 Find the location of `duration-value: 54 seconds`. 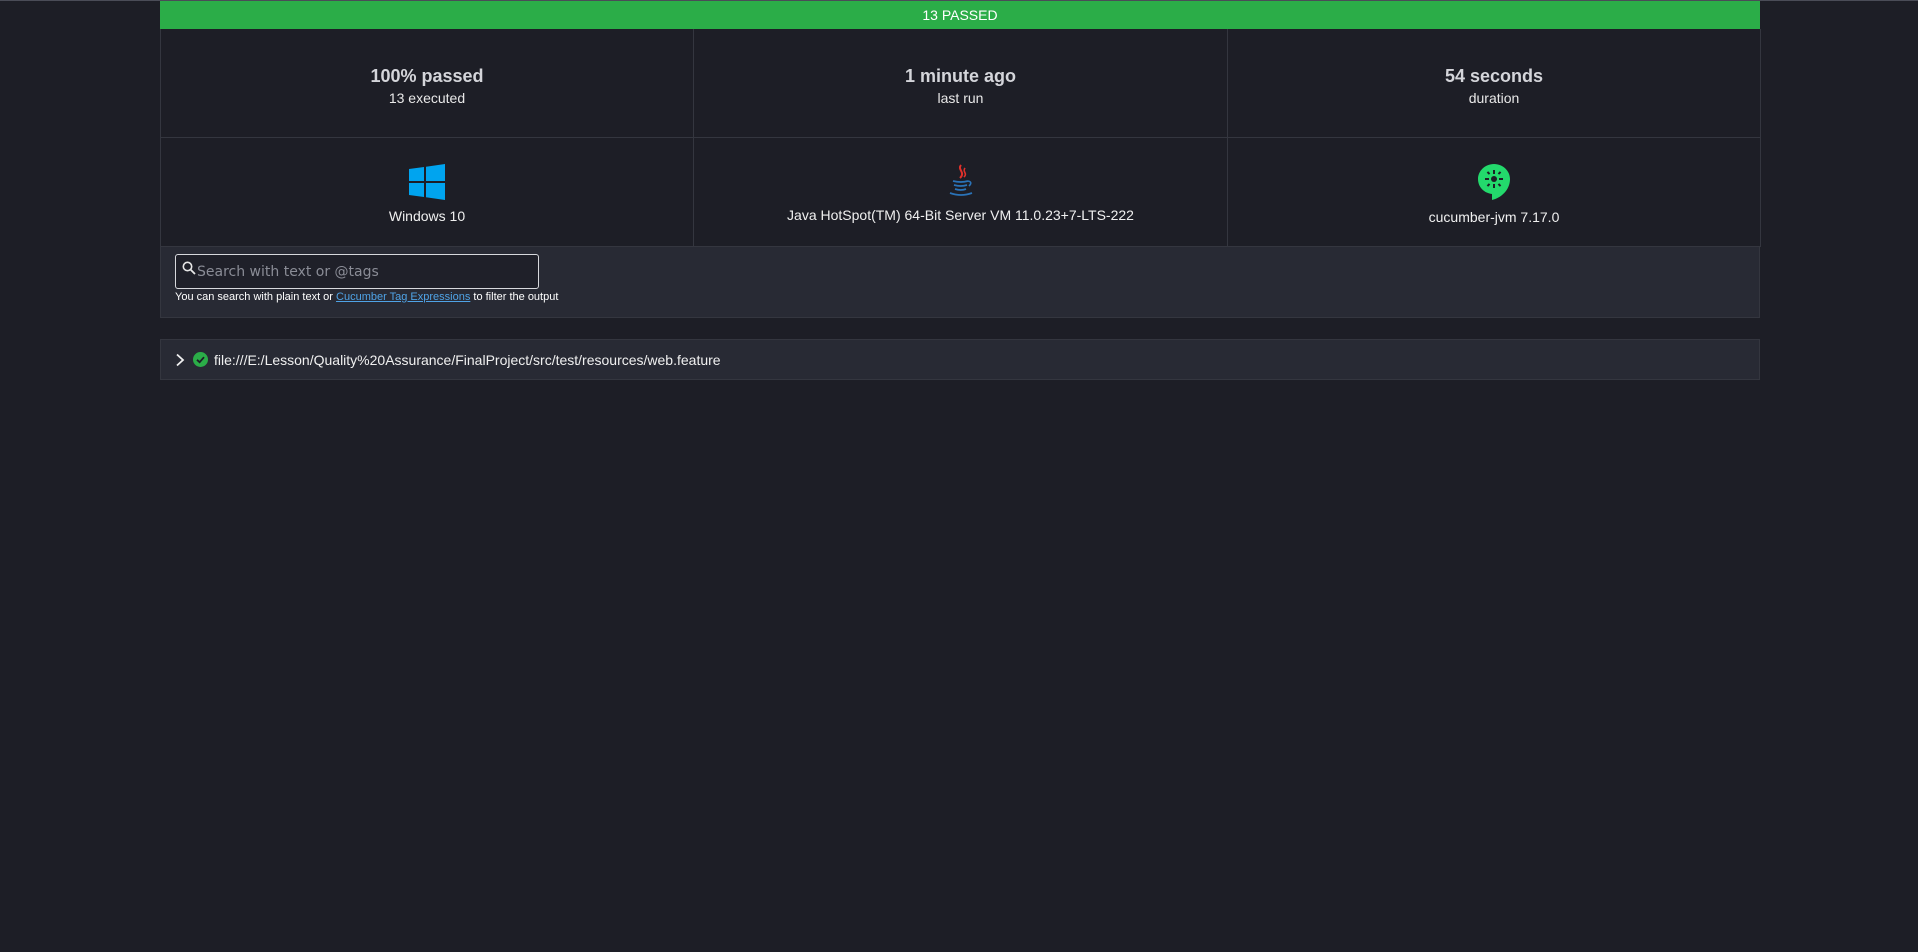

duration-value: 54 seconds is located at coordinates (1494, 76).